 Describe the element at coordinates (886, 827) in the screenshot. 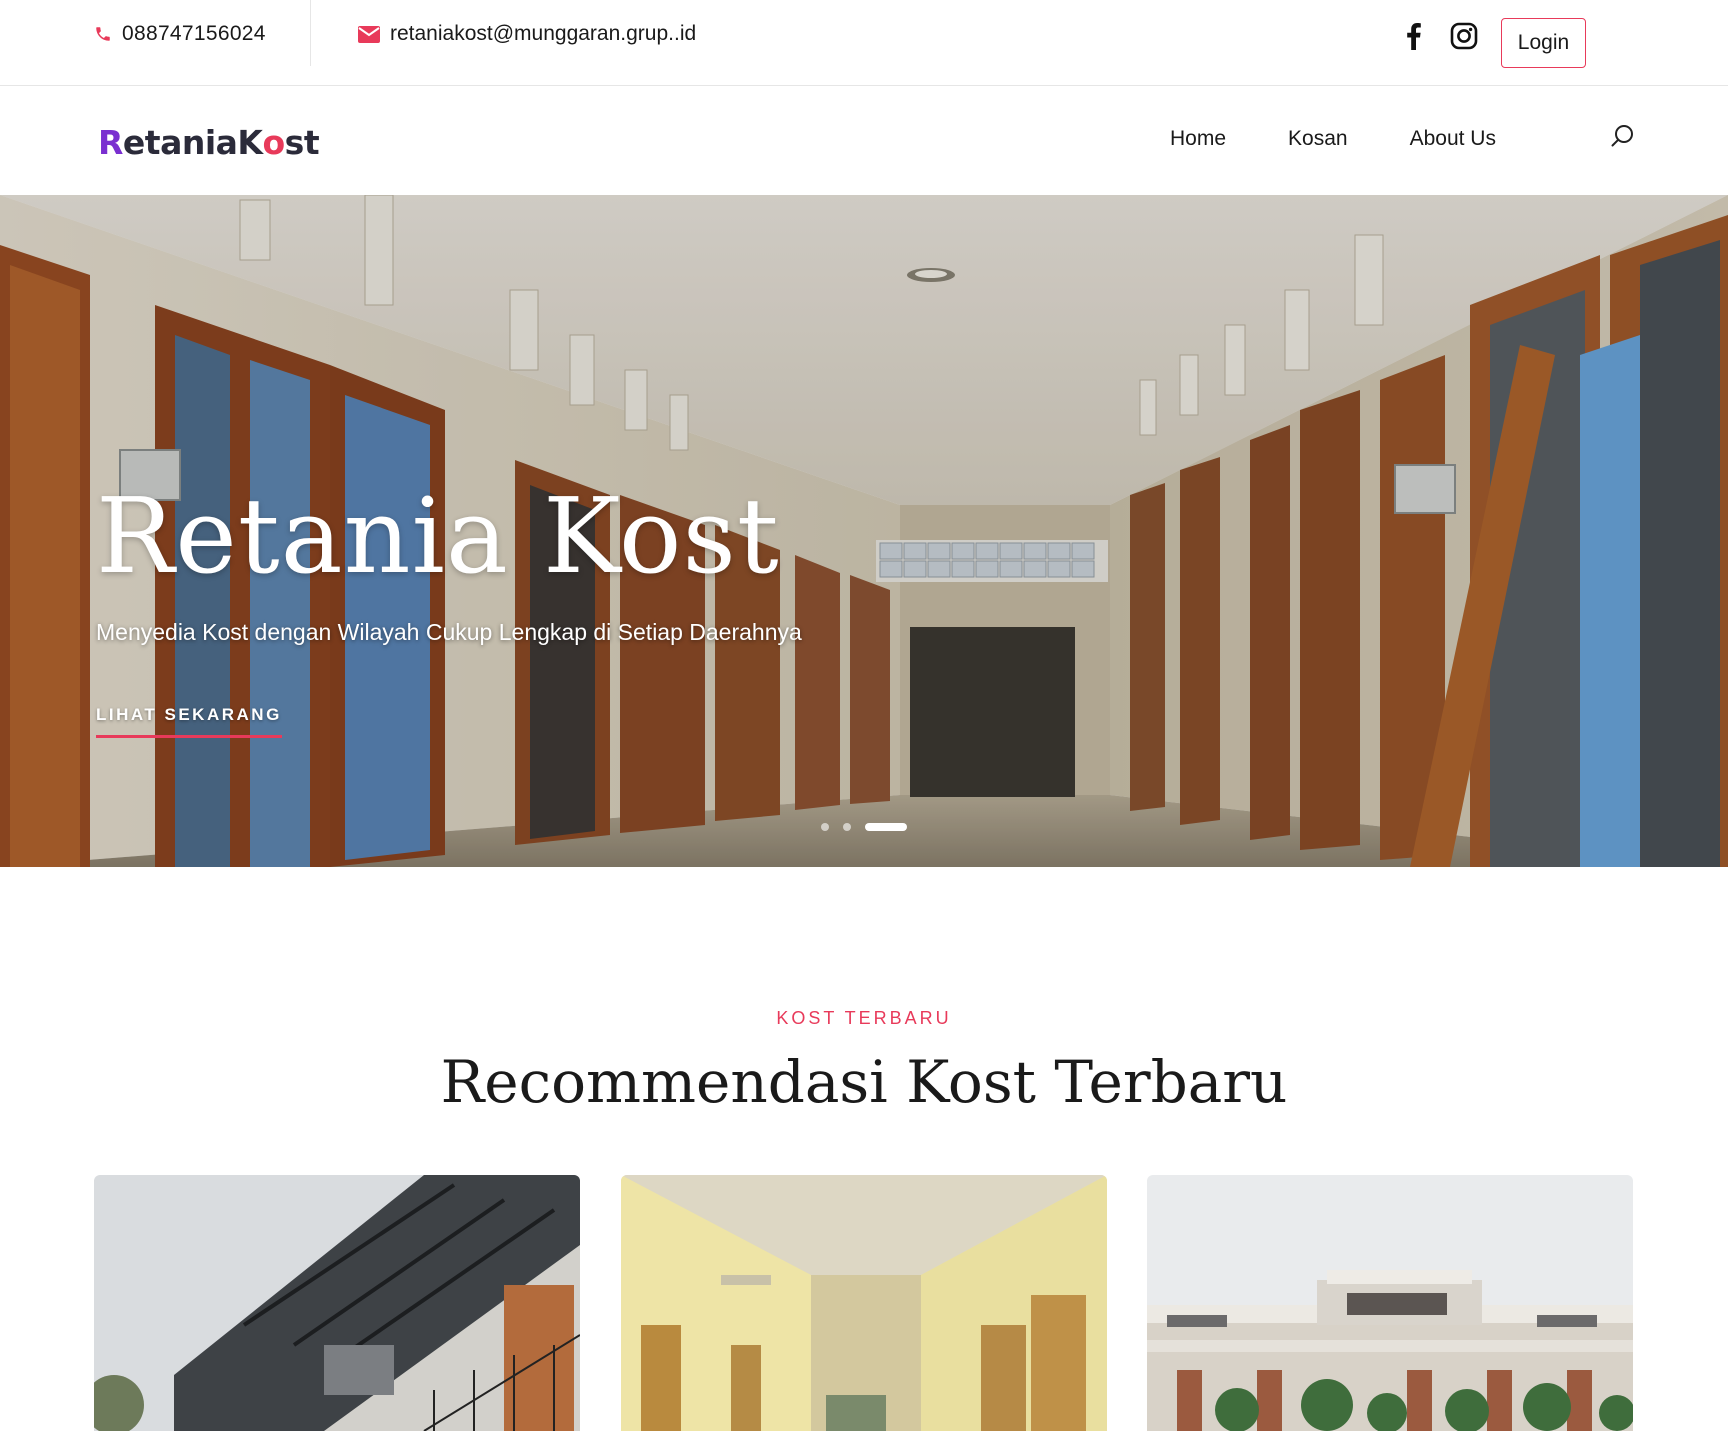

I see `slider-dot-3-active` at that location.